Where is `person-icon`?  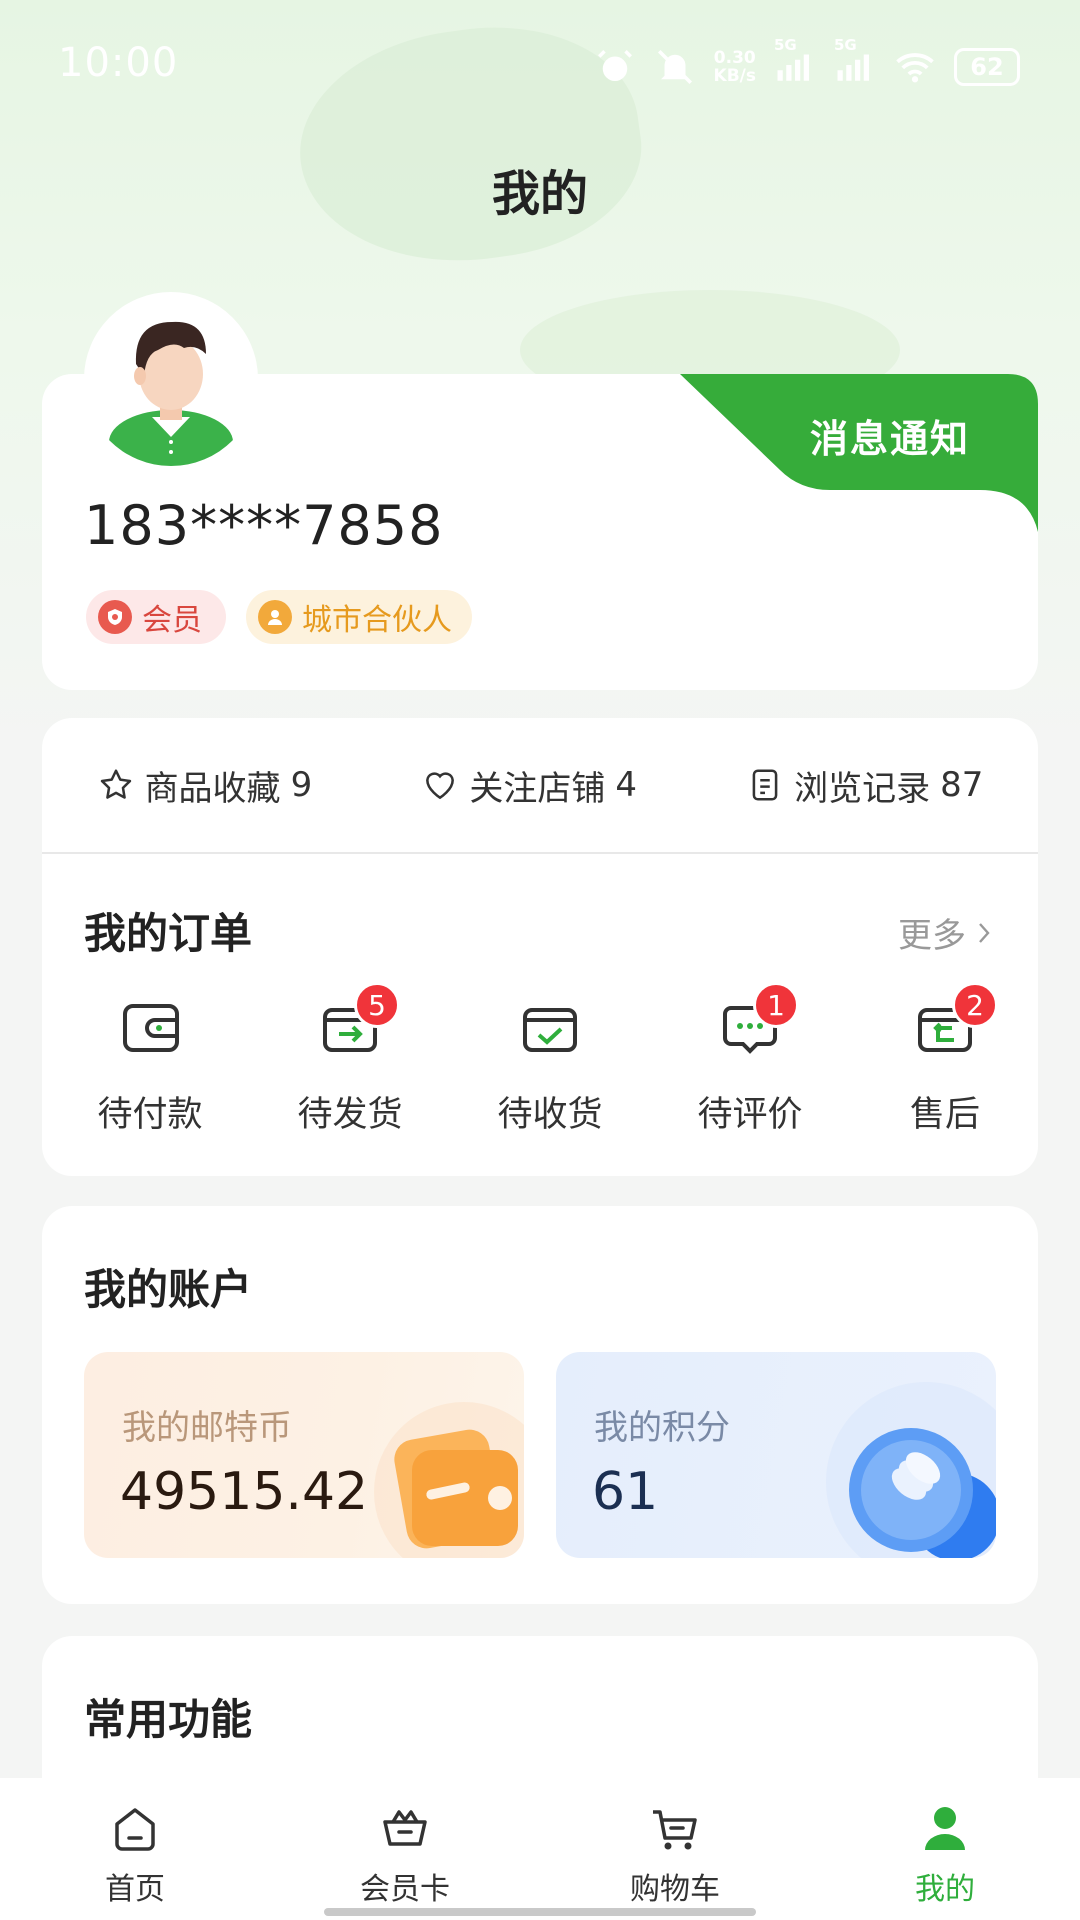
person-icon is located at coordinates (945, 1828).